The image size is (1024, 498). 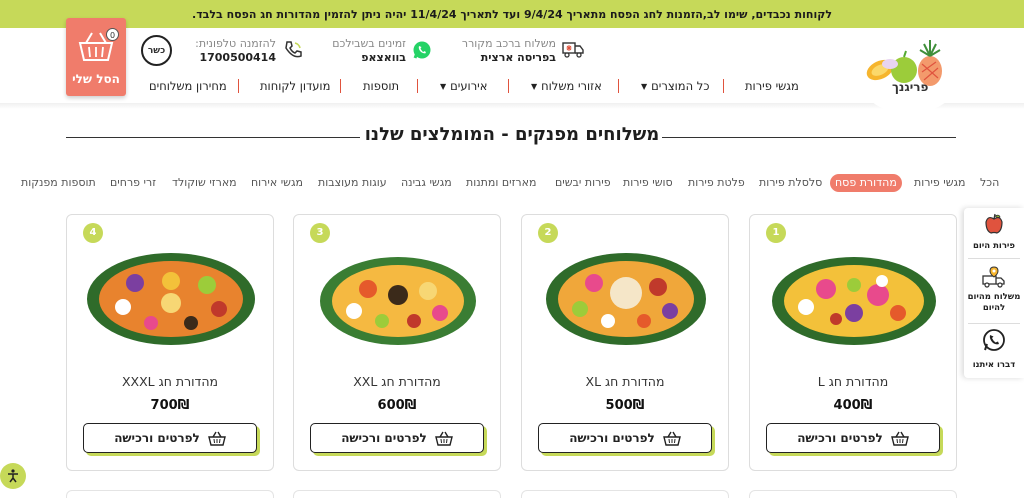 I want to click on side-item-contact-us: דברו איתנו, so click(x=994, y=349).